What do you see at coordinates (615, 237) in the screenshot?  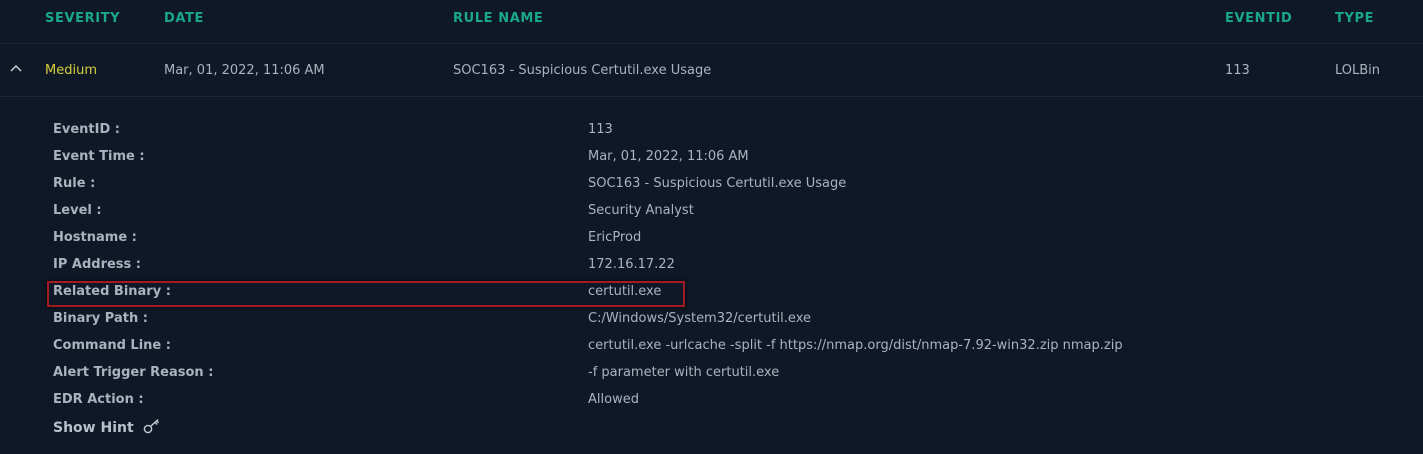 I see `detail-value: EricProd` at bounding box center [615, 237].